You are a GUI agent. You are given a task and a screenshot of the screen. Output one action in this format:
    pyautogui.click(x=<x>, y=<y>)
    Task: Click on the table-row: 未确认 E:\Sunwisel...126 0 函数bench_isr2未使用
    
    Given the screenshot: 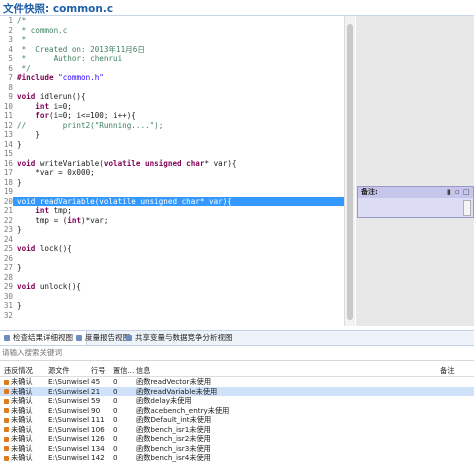 What is the action you would take?
    pyautogui.click(x=237, y=439)
    